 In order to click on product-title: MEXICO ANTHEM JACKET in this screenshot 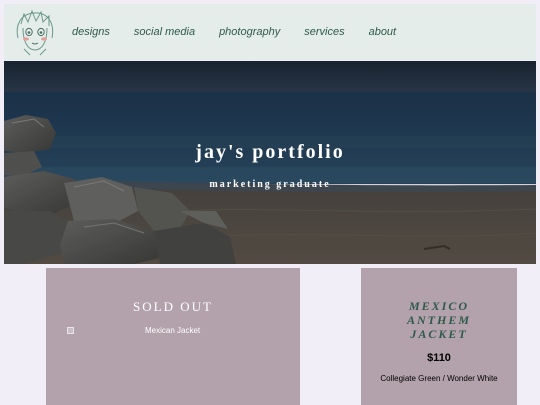, I will do `click(439, 320)`.